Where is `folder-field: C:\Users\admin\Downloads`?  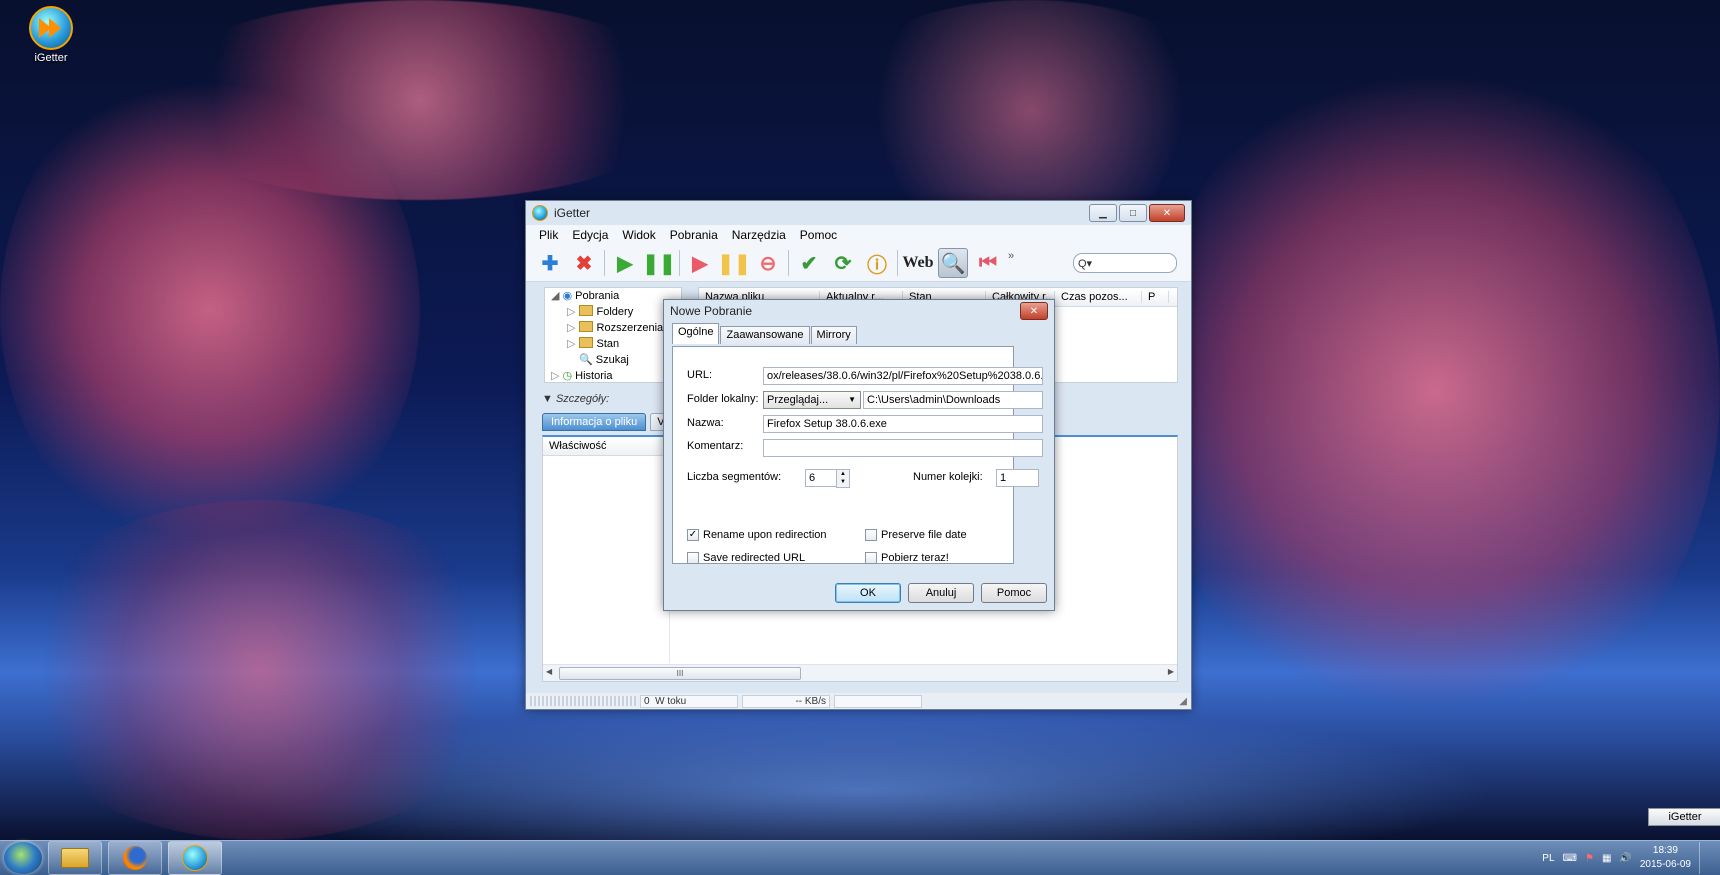
folder-field: C:\Users\admin\Downloads is located at coordinates (953, 400).